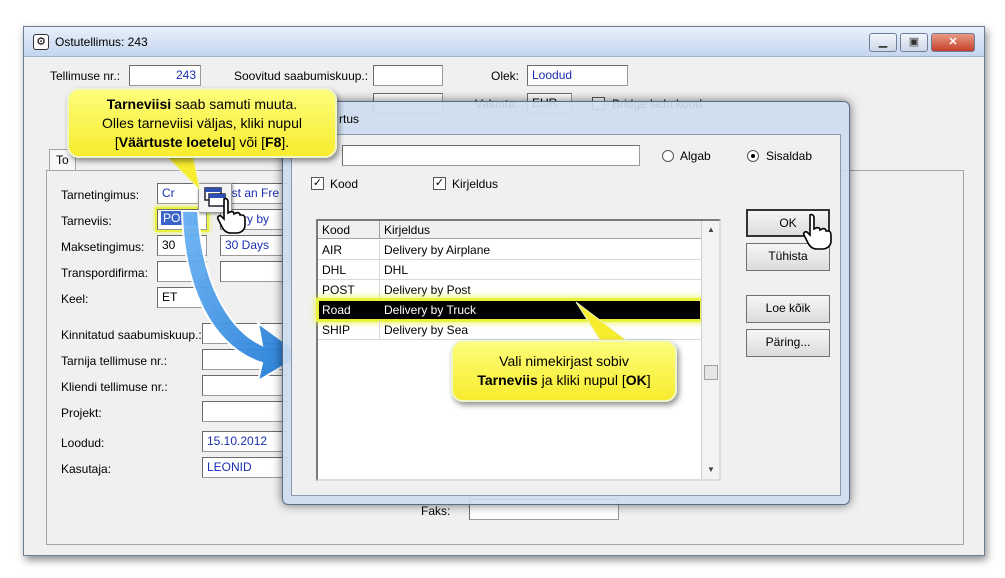  What do you see at coordinates (509, 250) in the screenshot?
I see `list-row-air: AIR Delivery by Airplane` at bounding box center [509, 250].